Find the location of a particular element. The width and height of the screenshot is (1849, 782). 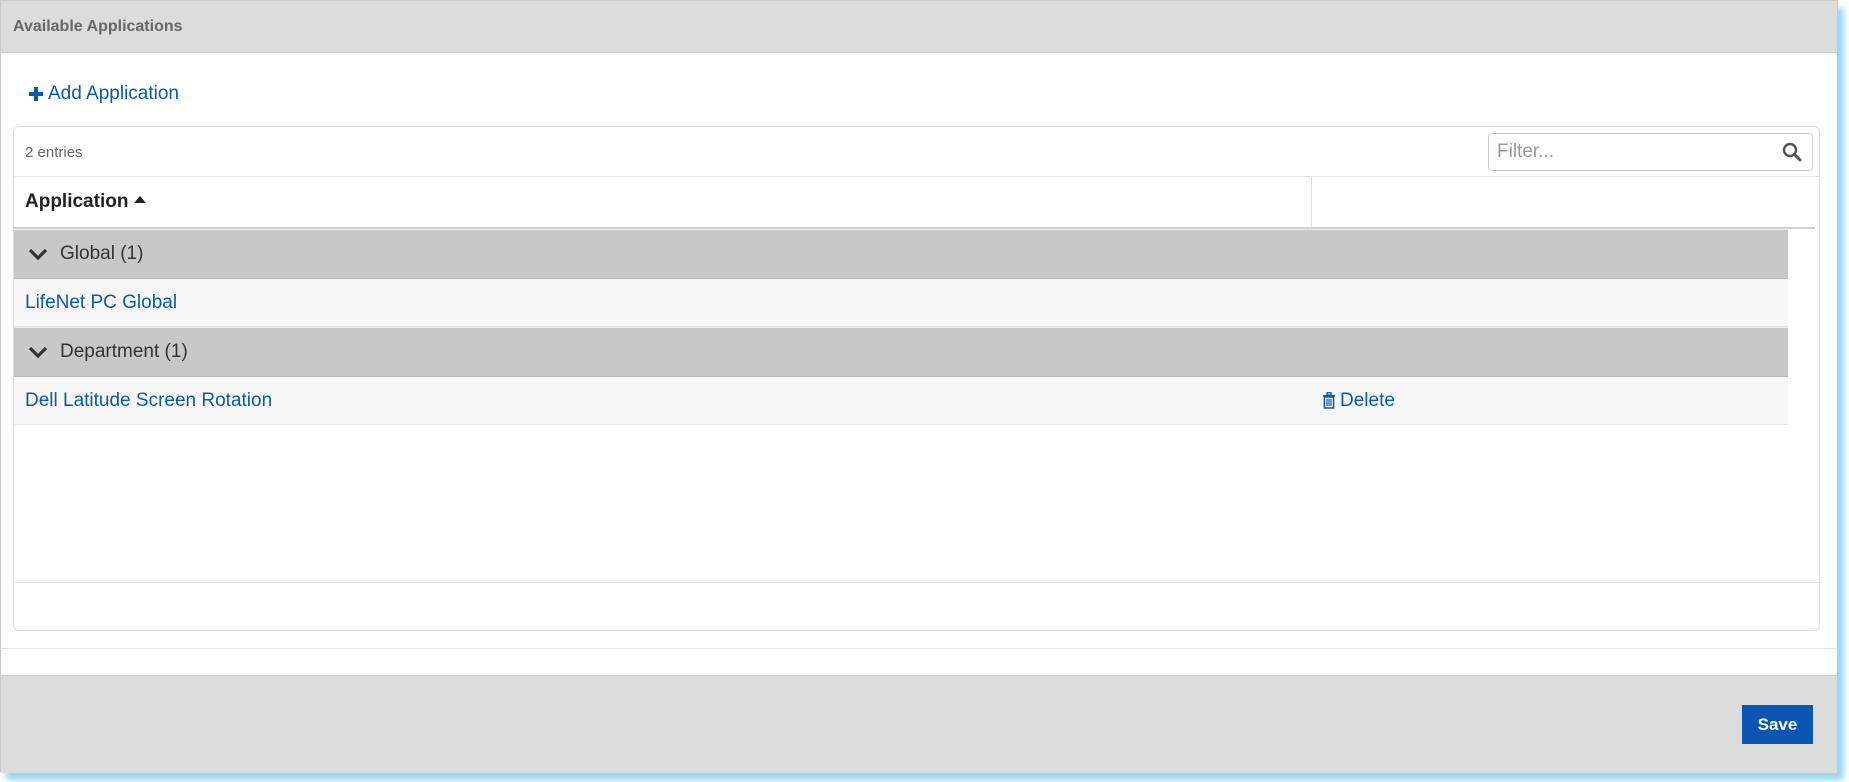

group-label: Department (1) is located at coordinates (124, 351).